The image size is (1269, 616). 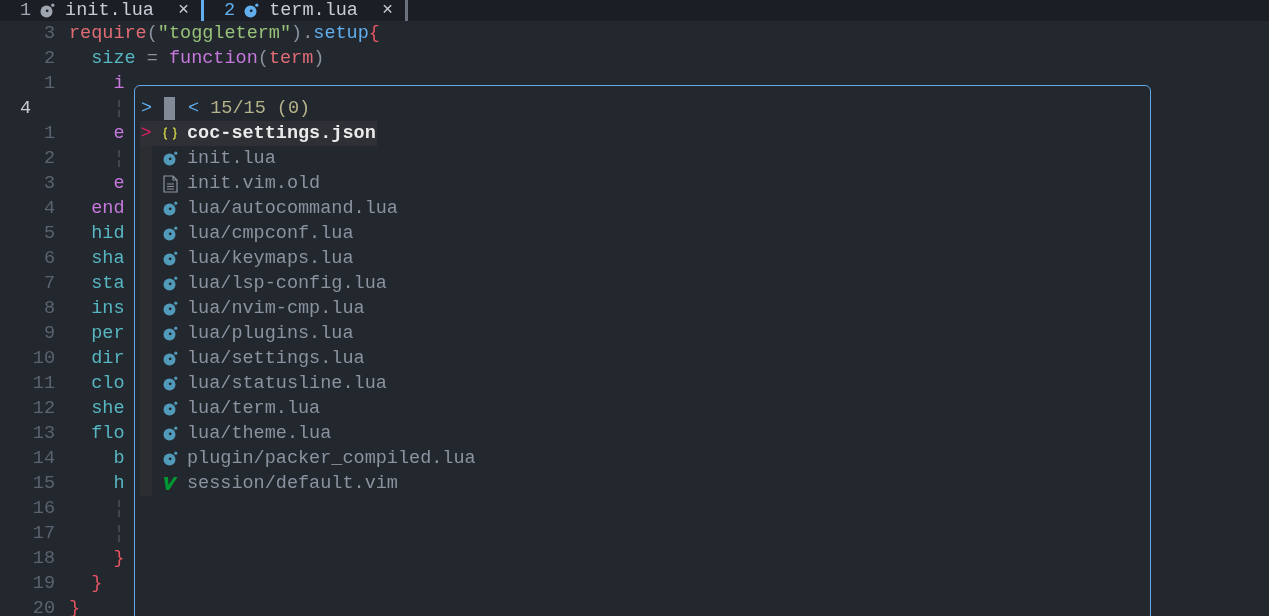 I want to click on buffer-tab: 2 term.lua ×, so click(x=305, y=10).